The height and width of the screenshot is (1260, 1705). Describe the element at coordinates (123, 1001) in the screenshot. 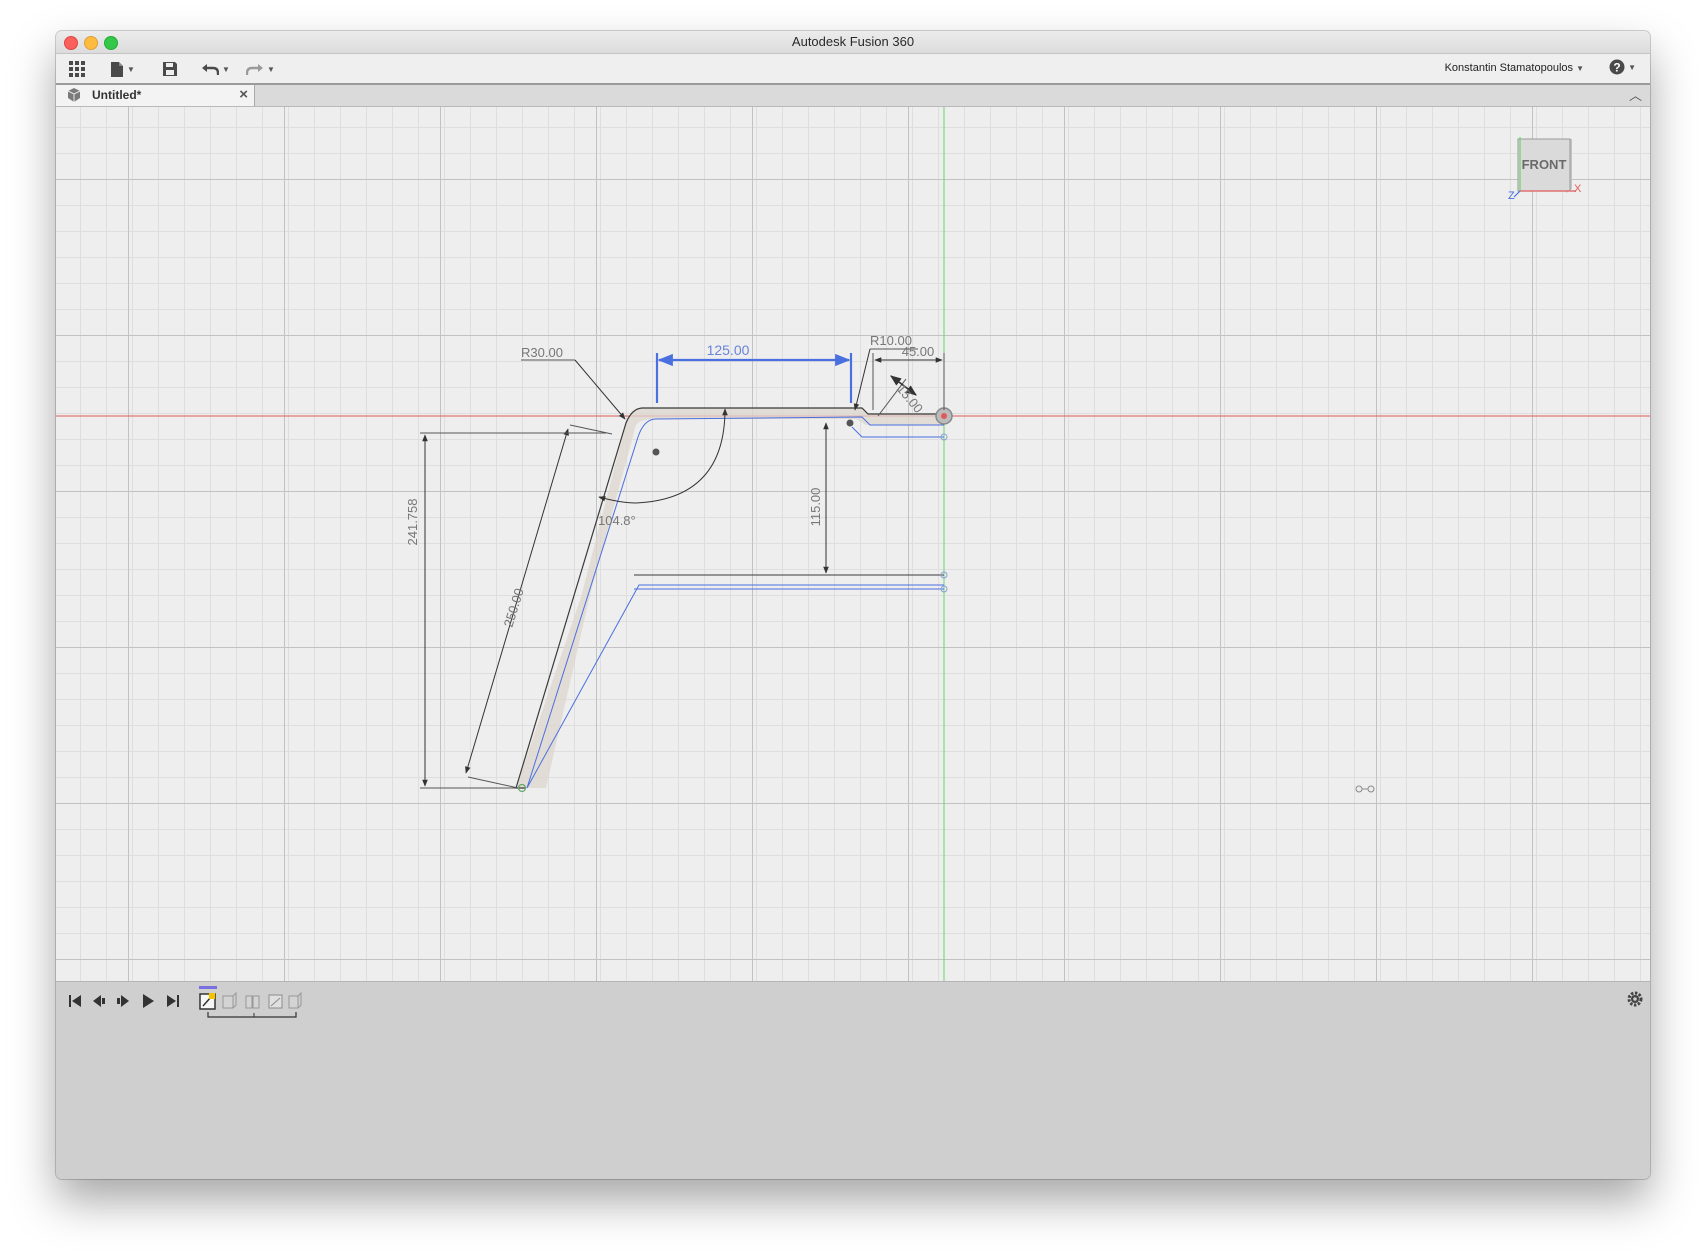

I see `play-icon` at that location.